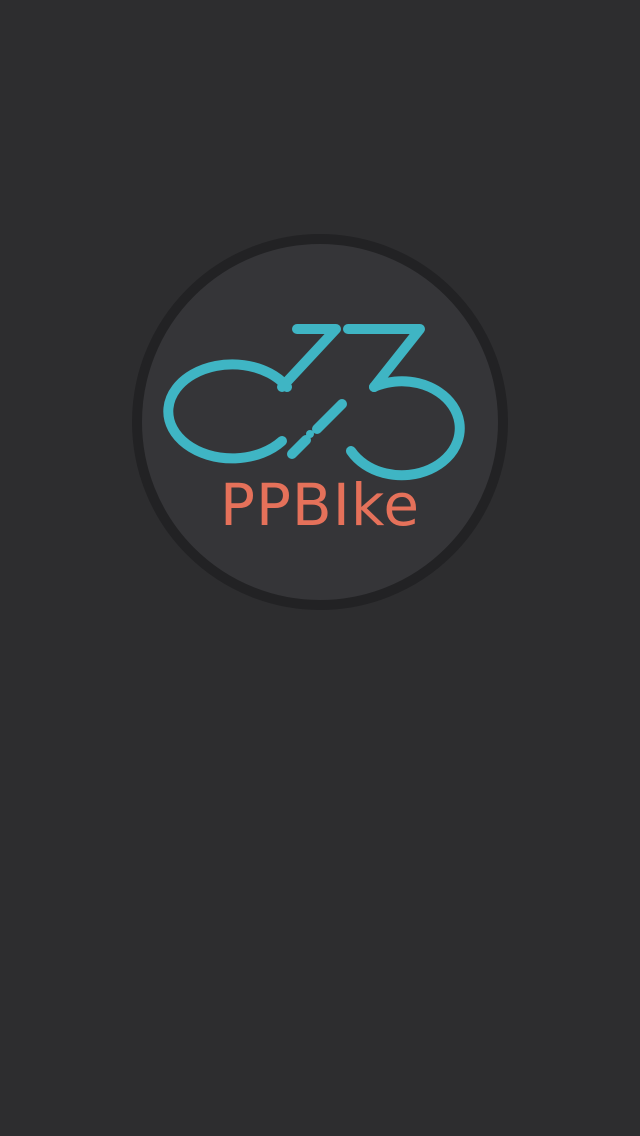 Image resolution: width=640 pixels, height=1136 pixels. Describe the element at coordinates (320, 505) in the screenshot. I see `brand-name: PPBIke` at that location.